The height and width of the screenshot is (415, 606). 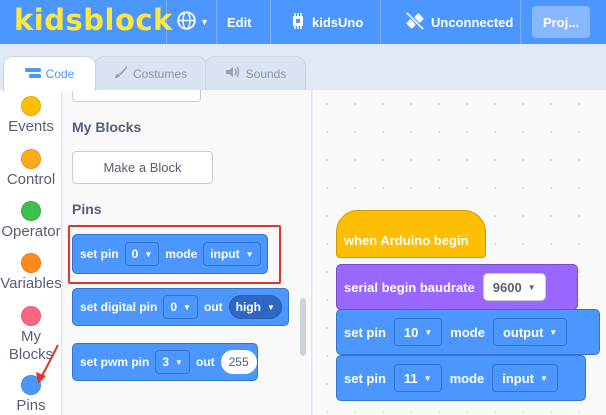 What do you see at coordinates (518, 378) in the screenshot?
I see `mode-value: input` at bounding box center [518, 378].